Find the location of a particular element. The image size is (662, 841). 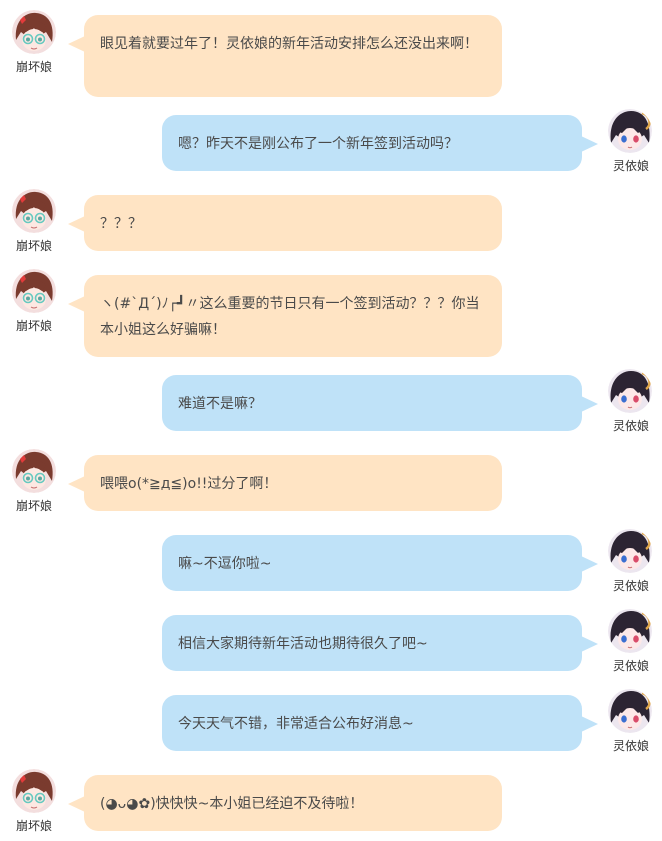

message-text: 眼见着就要过年了！灵依娘的新年活动安排怎么还没出来啊！ is located at coordinates (289, 44).